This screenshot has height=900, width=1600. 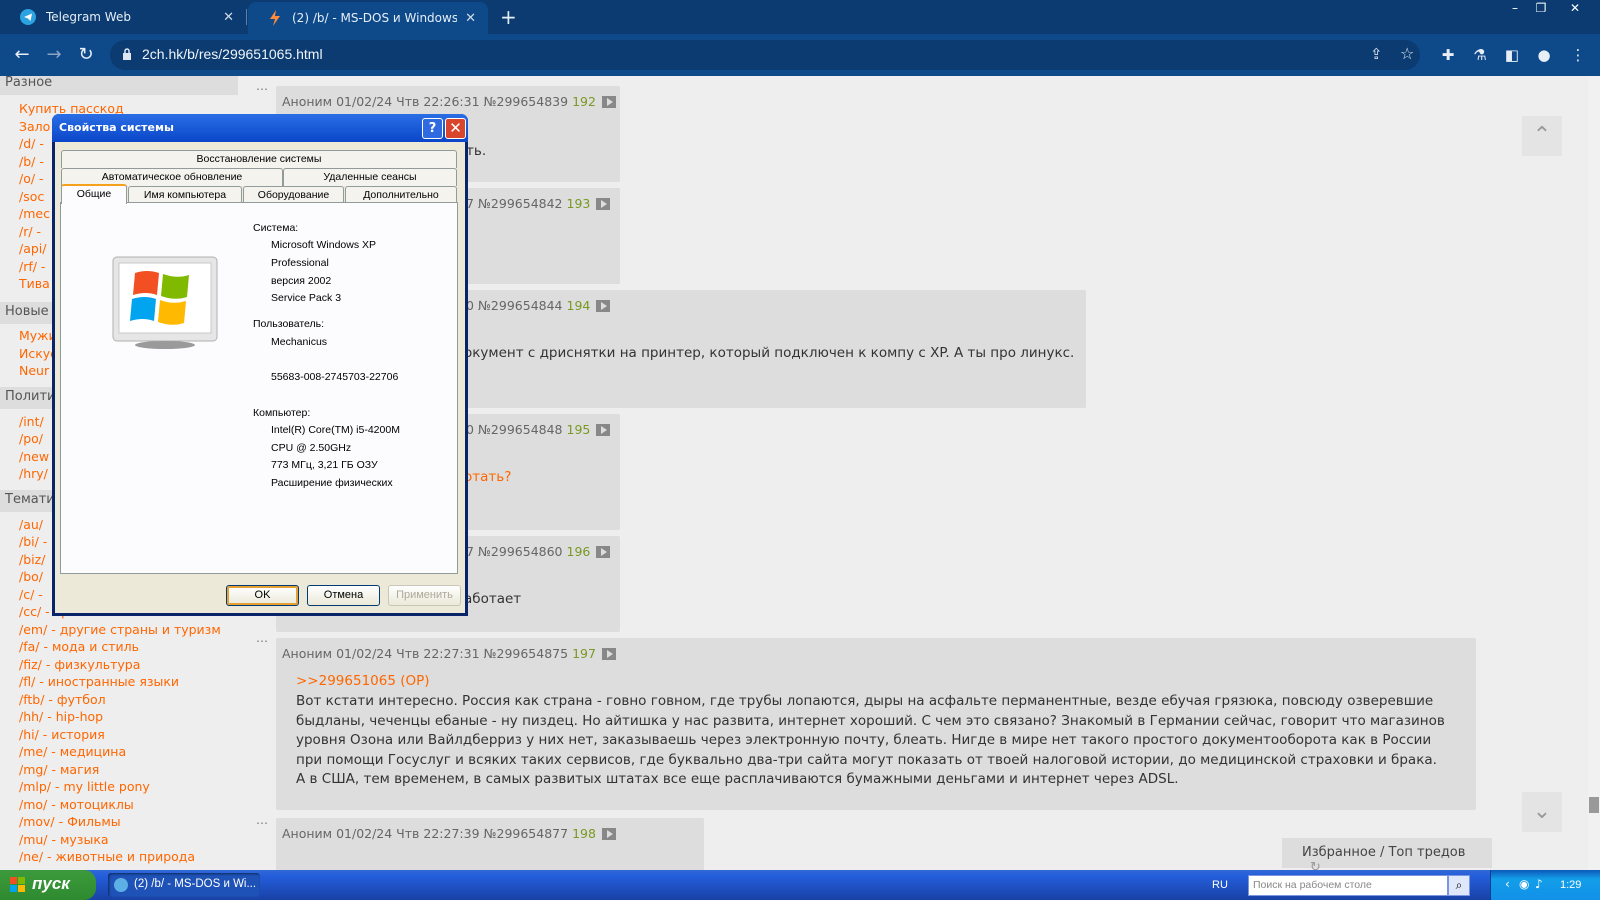 I want to click on sidebar-link: /hry/, so click(x=33, y=473).